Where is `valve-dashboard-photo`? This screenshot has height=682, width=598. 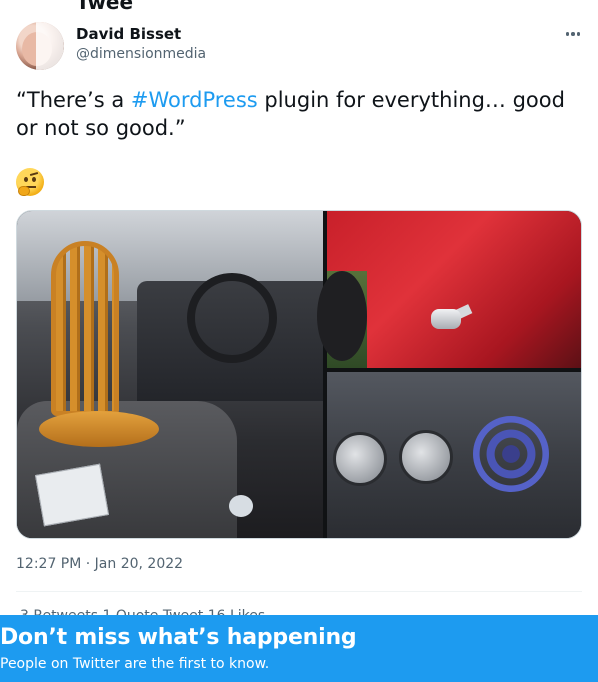
valve-dashboard-photo is located at coordinates (454, 455).